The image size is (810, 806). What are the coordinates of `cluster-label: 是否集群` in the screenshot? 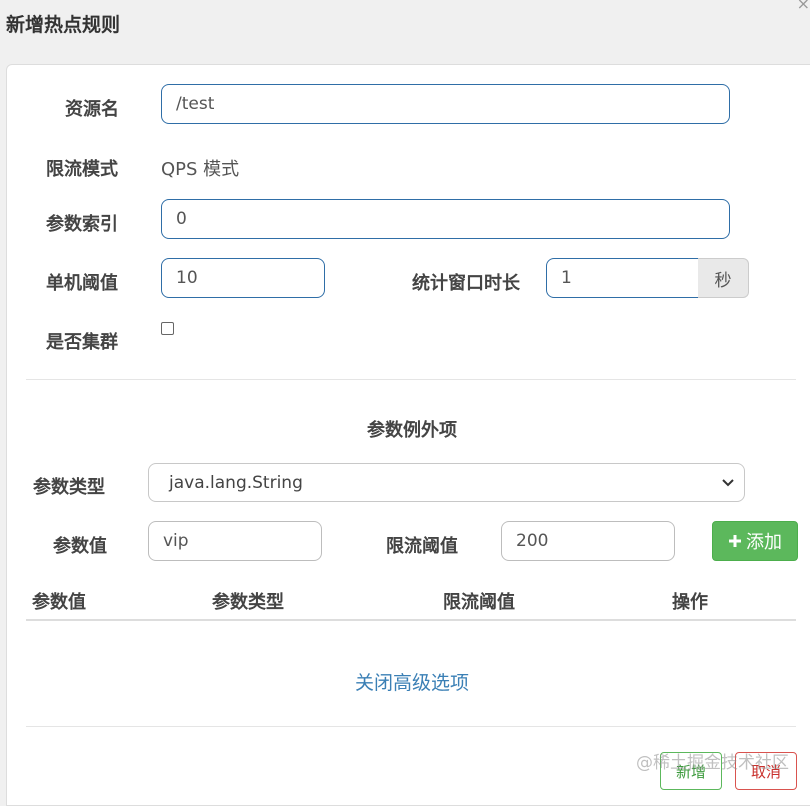 It's located at (82, 342).